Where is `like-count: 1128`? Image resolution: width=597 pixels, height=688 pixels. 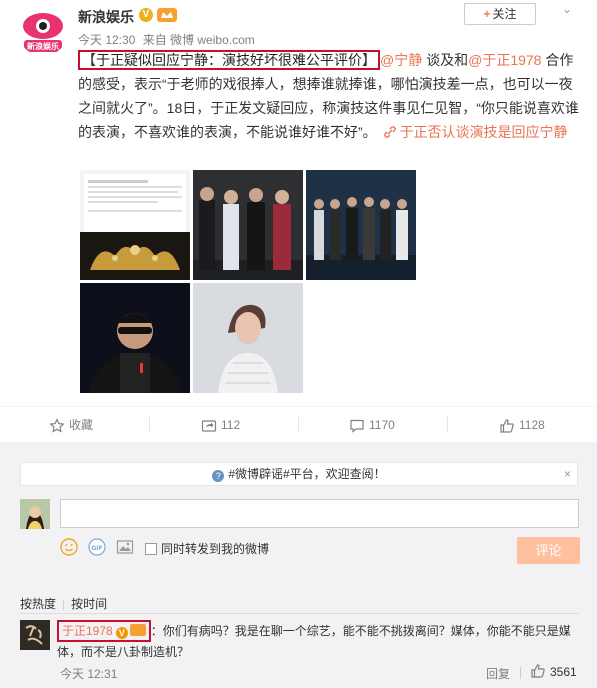
like-count: 1128 is located at coordinates (532, 425).